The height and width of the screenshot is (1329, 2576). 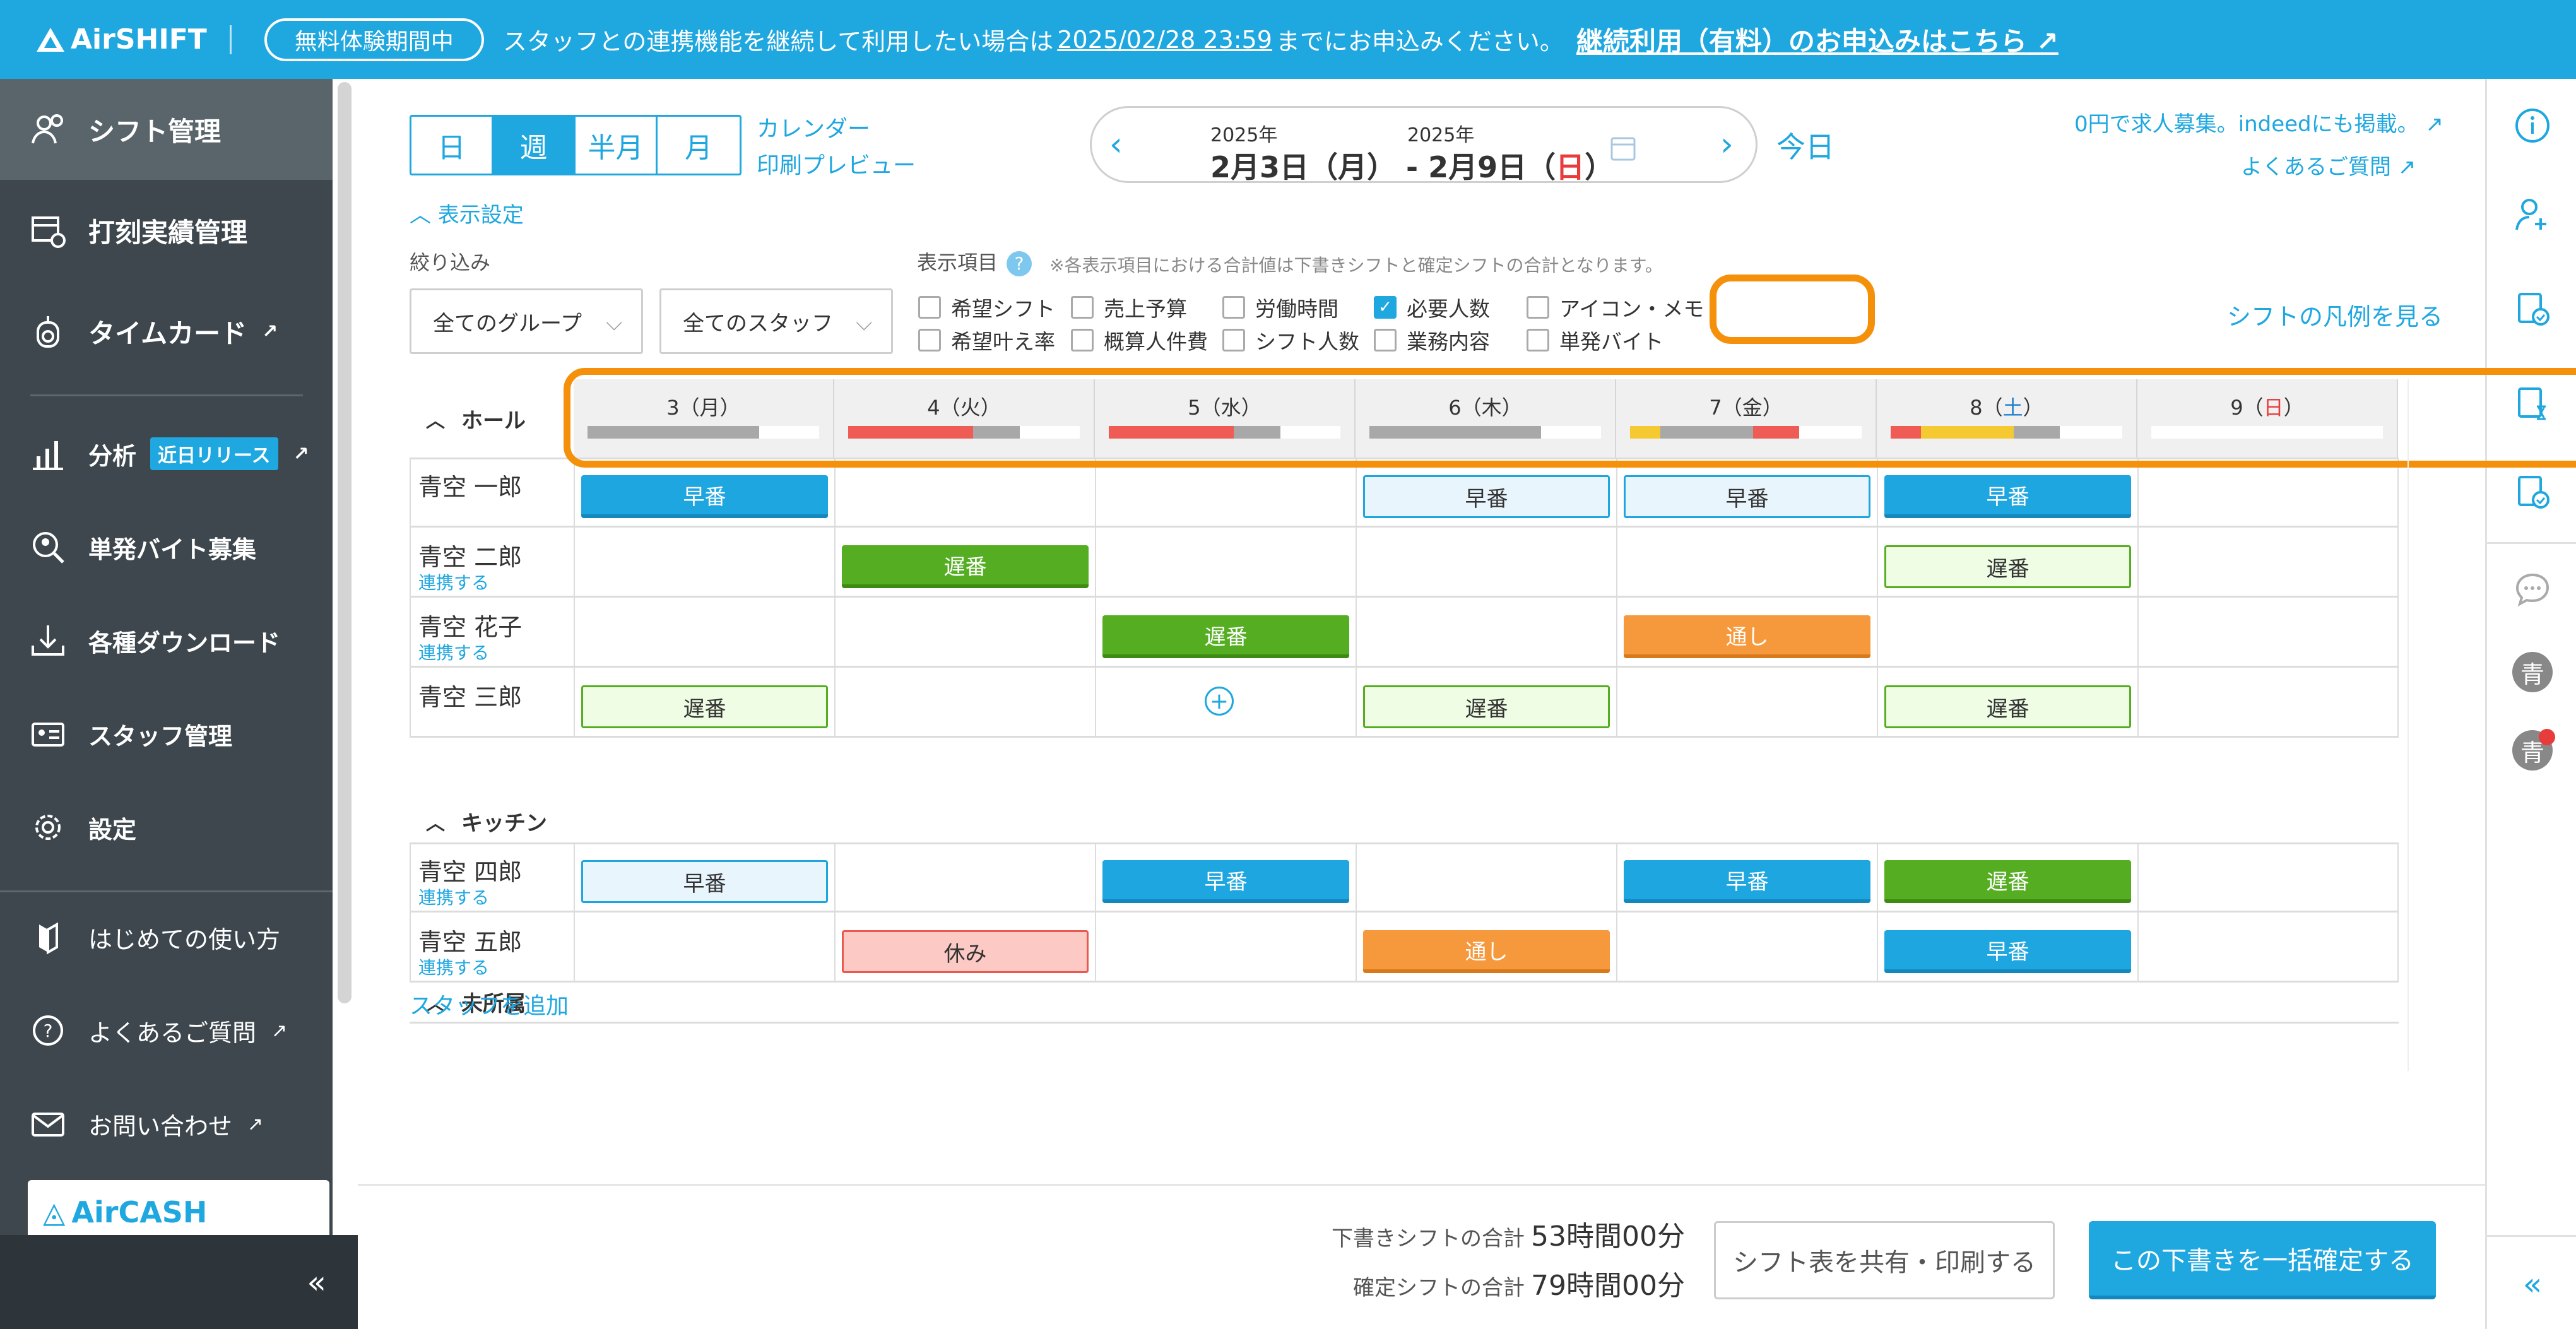 What do you see at coordinates (470, 695) in the screenshot?
I see `staff-name: 青空 三郎` at bounding box center [470, 695].